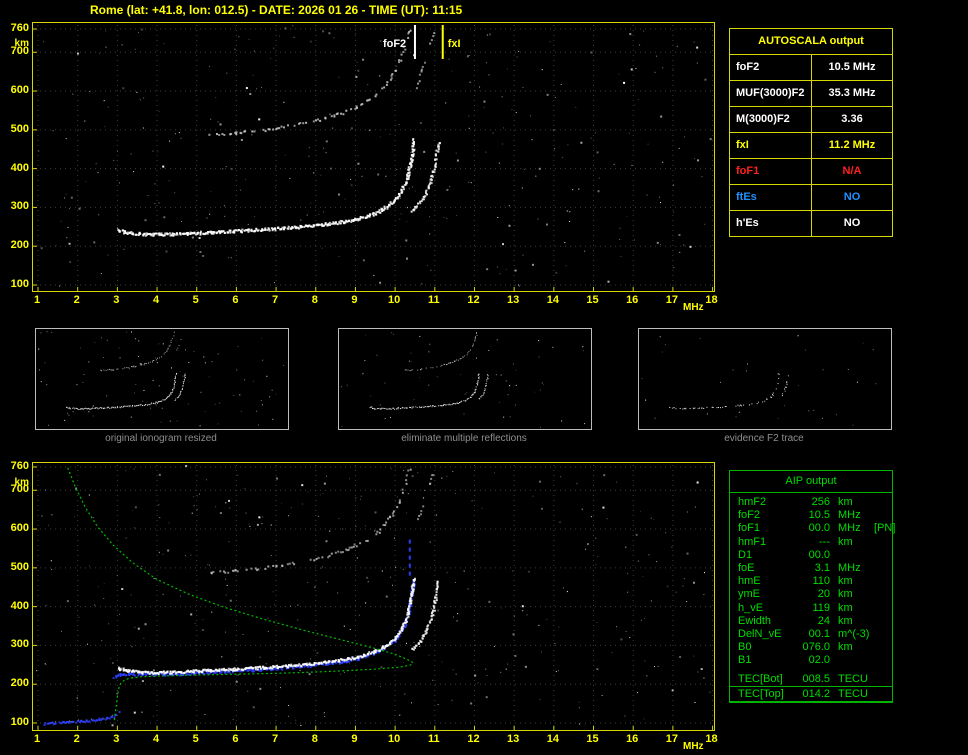 The height and width of the screenshot is (755, 968). What do you see at coordinates (771, 223) in the screenshot?
I see `autoscala-row-label: h'Es` at bounding box center [771, 223].